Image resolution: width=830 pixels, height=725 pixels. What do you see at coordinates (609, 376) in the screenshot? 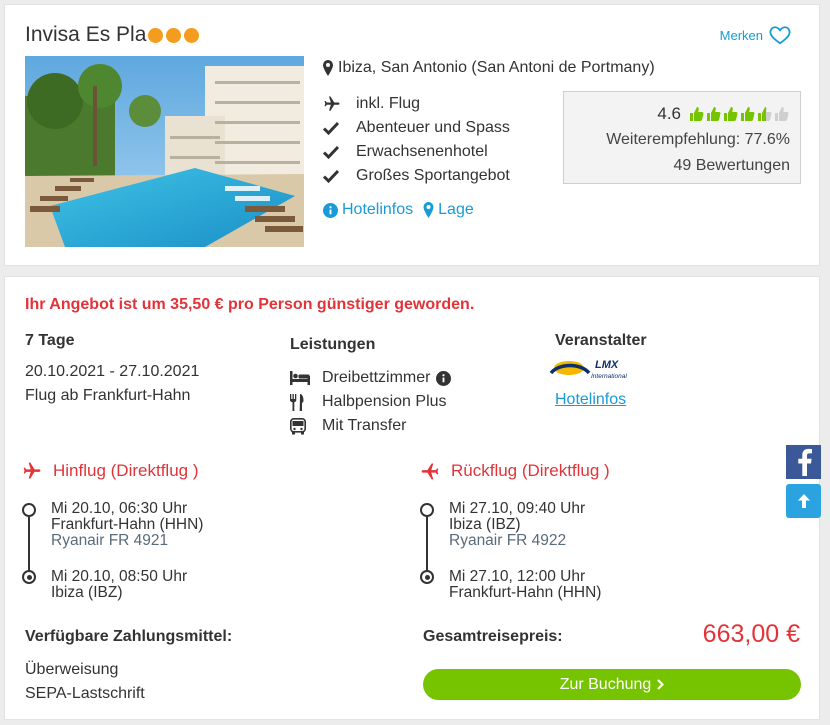
I see `svg-text: International` at bounding box center [609, 376].